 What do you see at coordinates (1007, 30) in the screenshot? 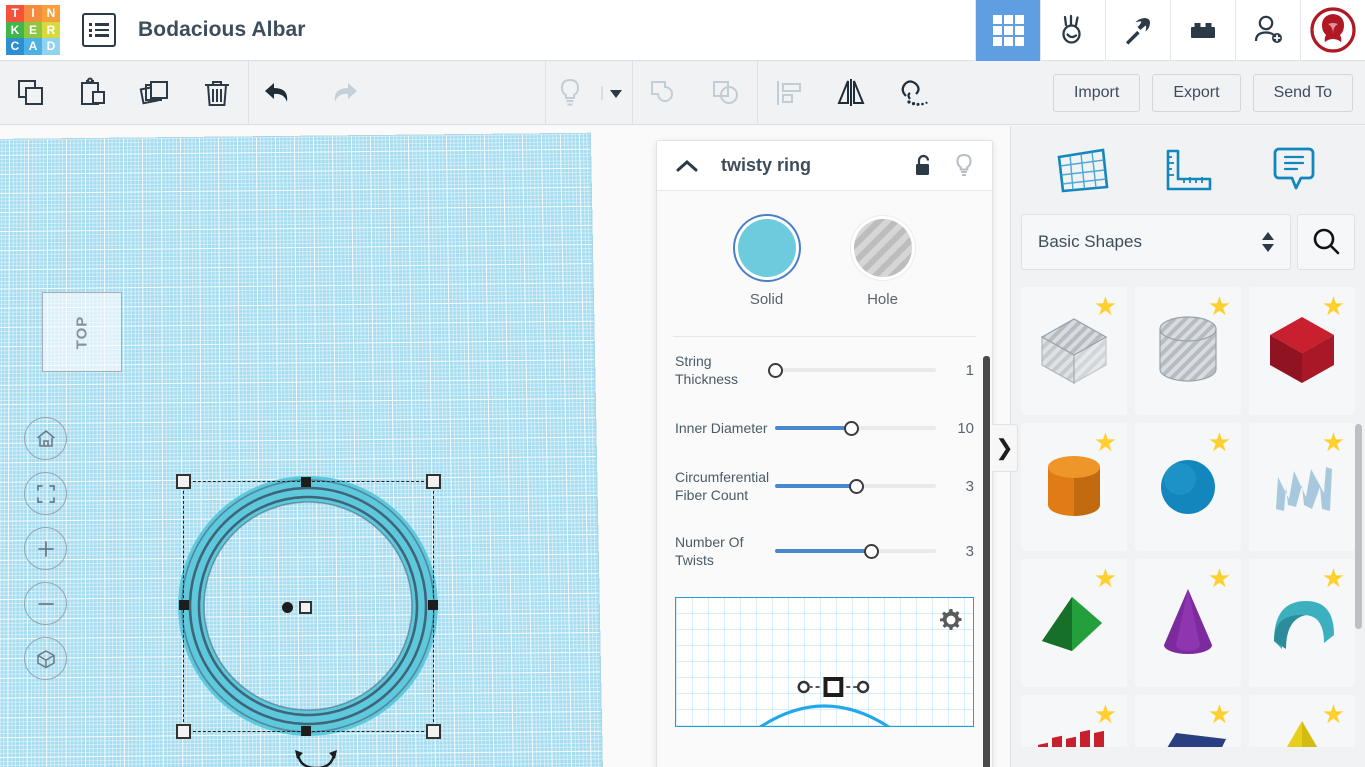
I see `design-tab` at bounding box center [1007, 30].